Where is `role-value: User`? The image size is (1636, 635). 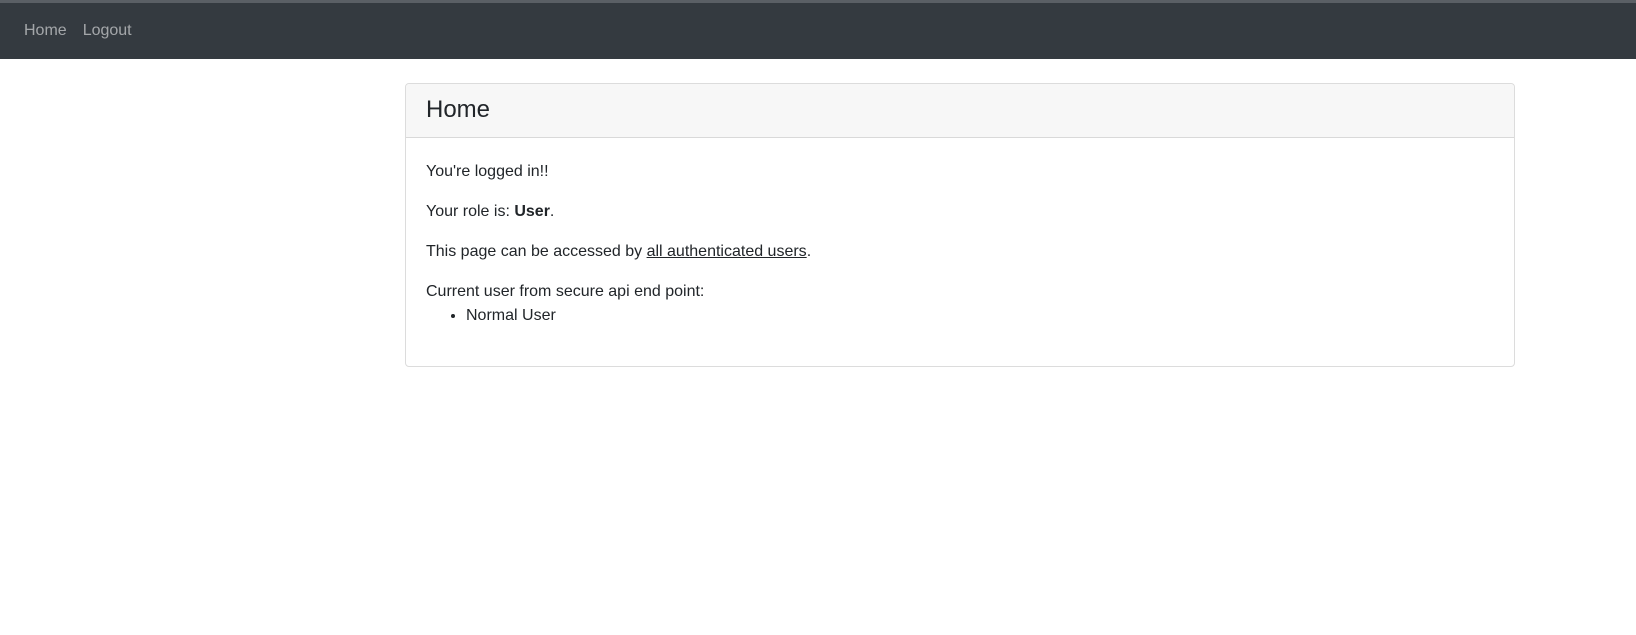 role-value: User is located at coordinates (532, 211).